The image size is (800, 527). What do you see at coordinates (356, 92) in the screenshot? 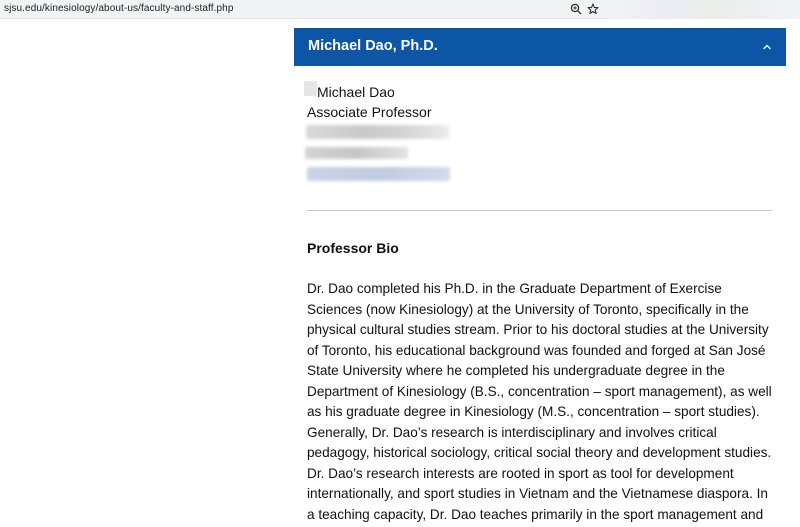
I see `profile-name: Michael Dao` at bounding box center [356, 92].